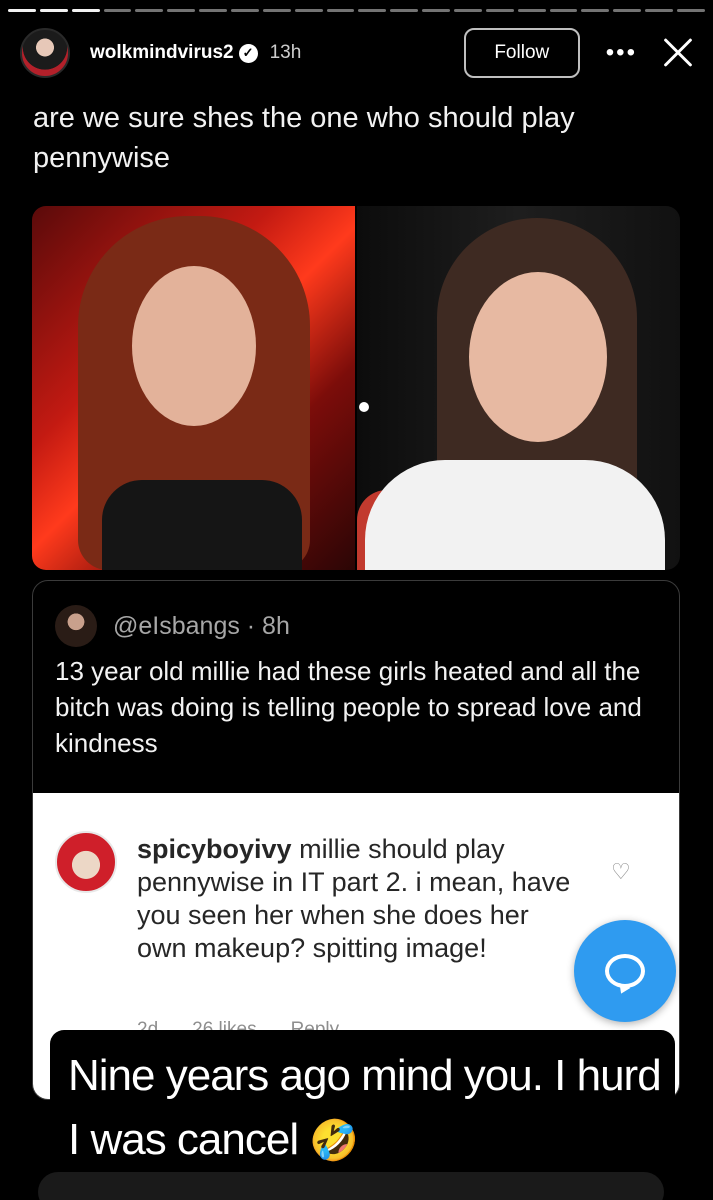  Describe the element at coordinates (356, 10) in the screenshot. I see `story-progress-bar` at that location.